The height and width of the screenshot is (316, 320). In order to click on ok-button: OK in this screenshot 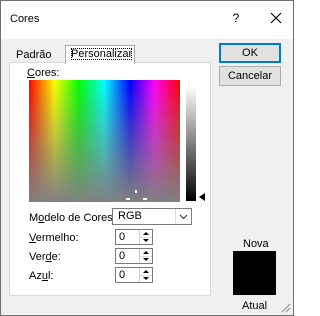, I will do `click(250, 53)`.